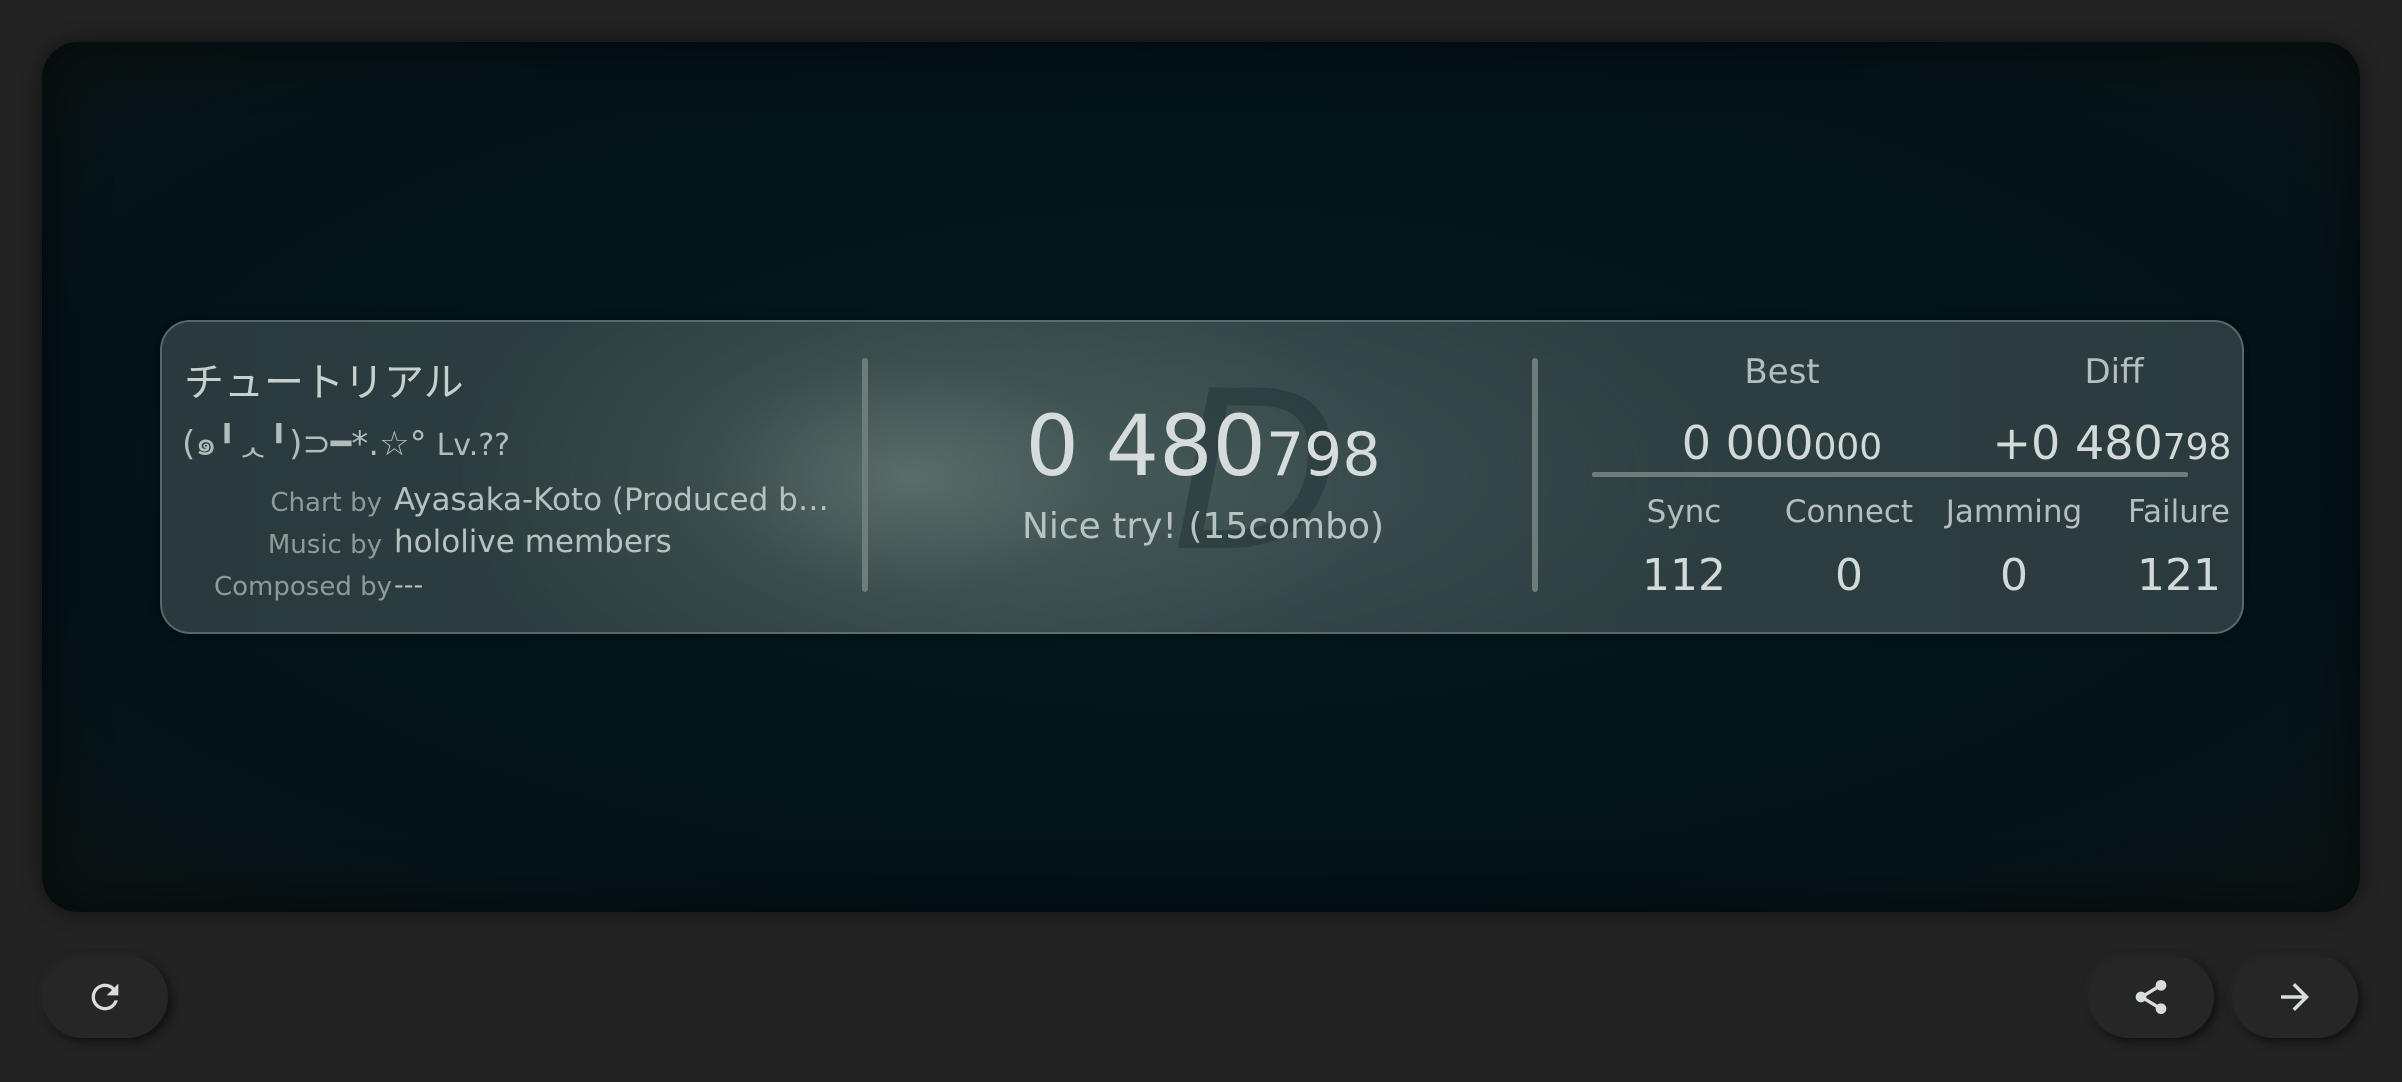 Image resolution: width=2402 pixels, height=1082 pixels. Describe the element at coordinates (1203, 526) in the screenshot. I see `result-message: Nice try! (15combo)` at that location.